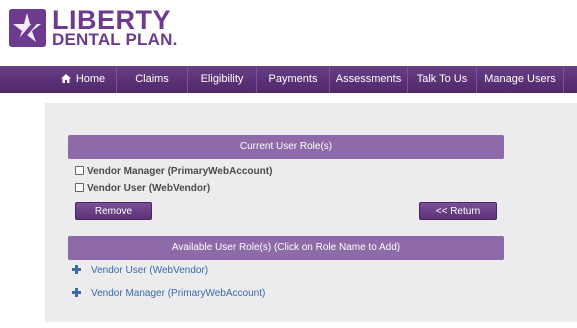  Describe the element at coordinates (293, 79) in the screenshot. I see `nav-payments: Payments` at that location.